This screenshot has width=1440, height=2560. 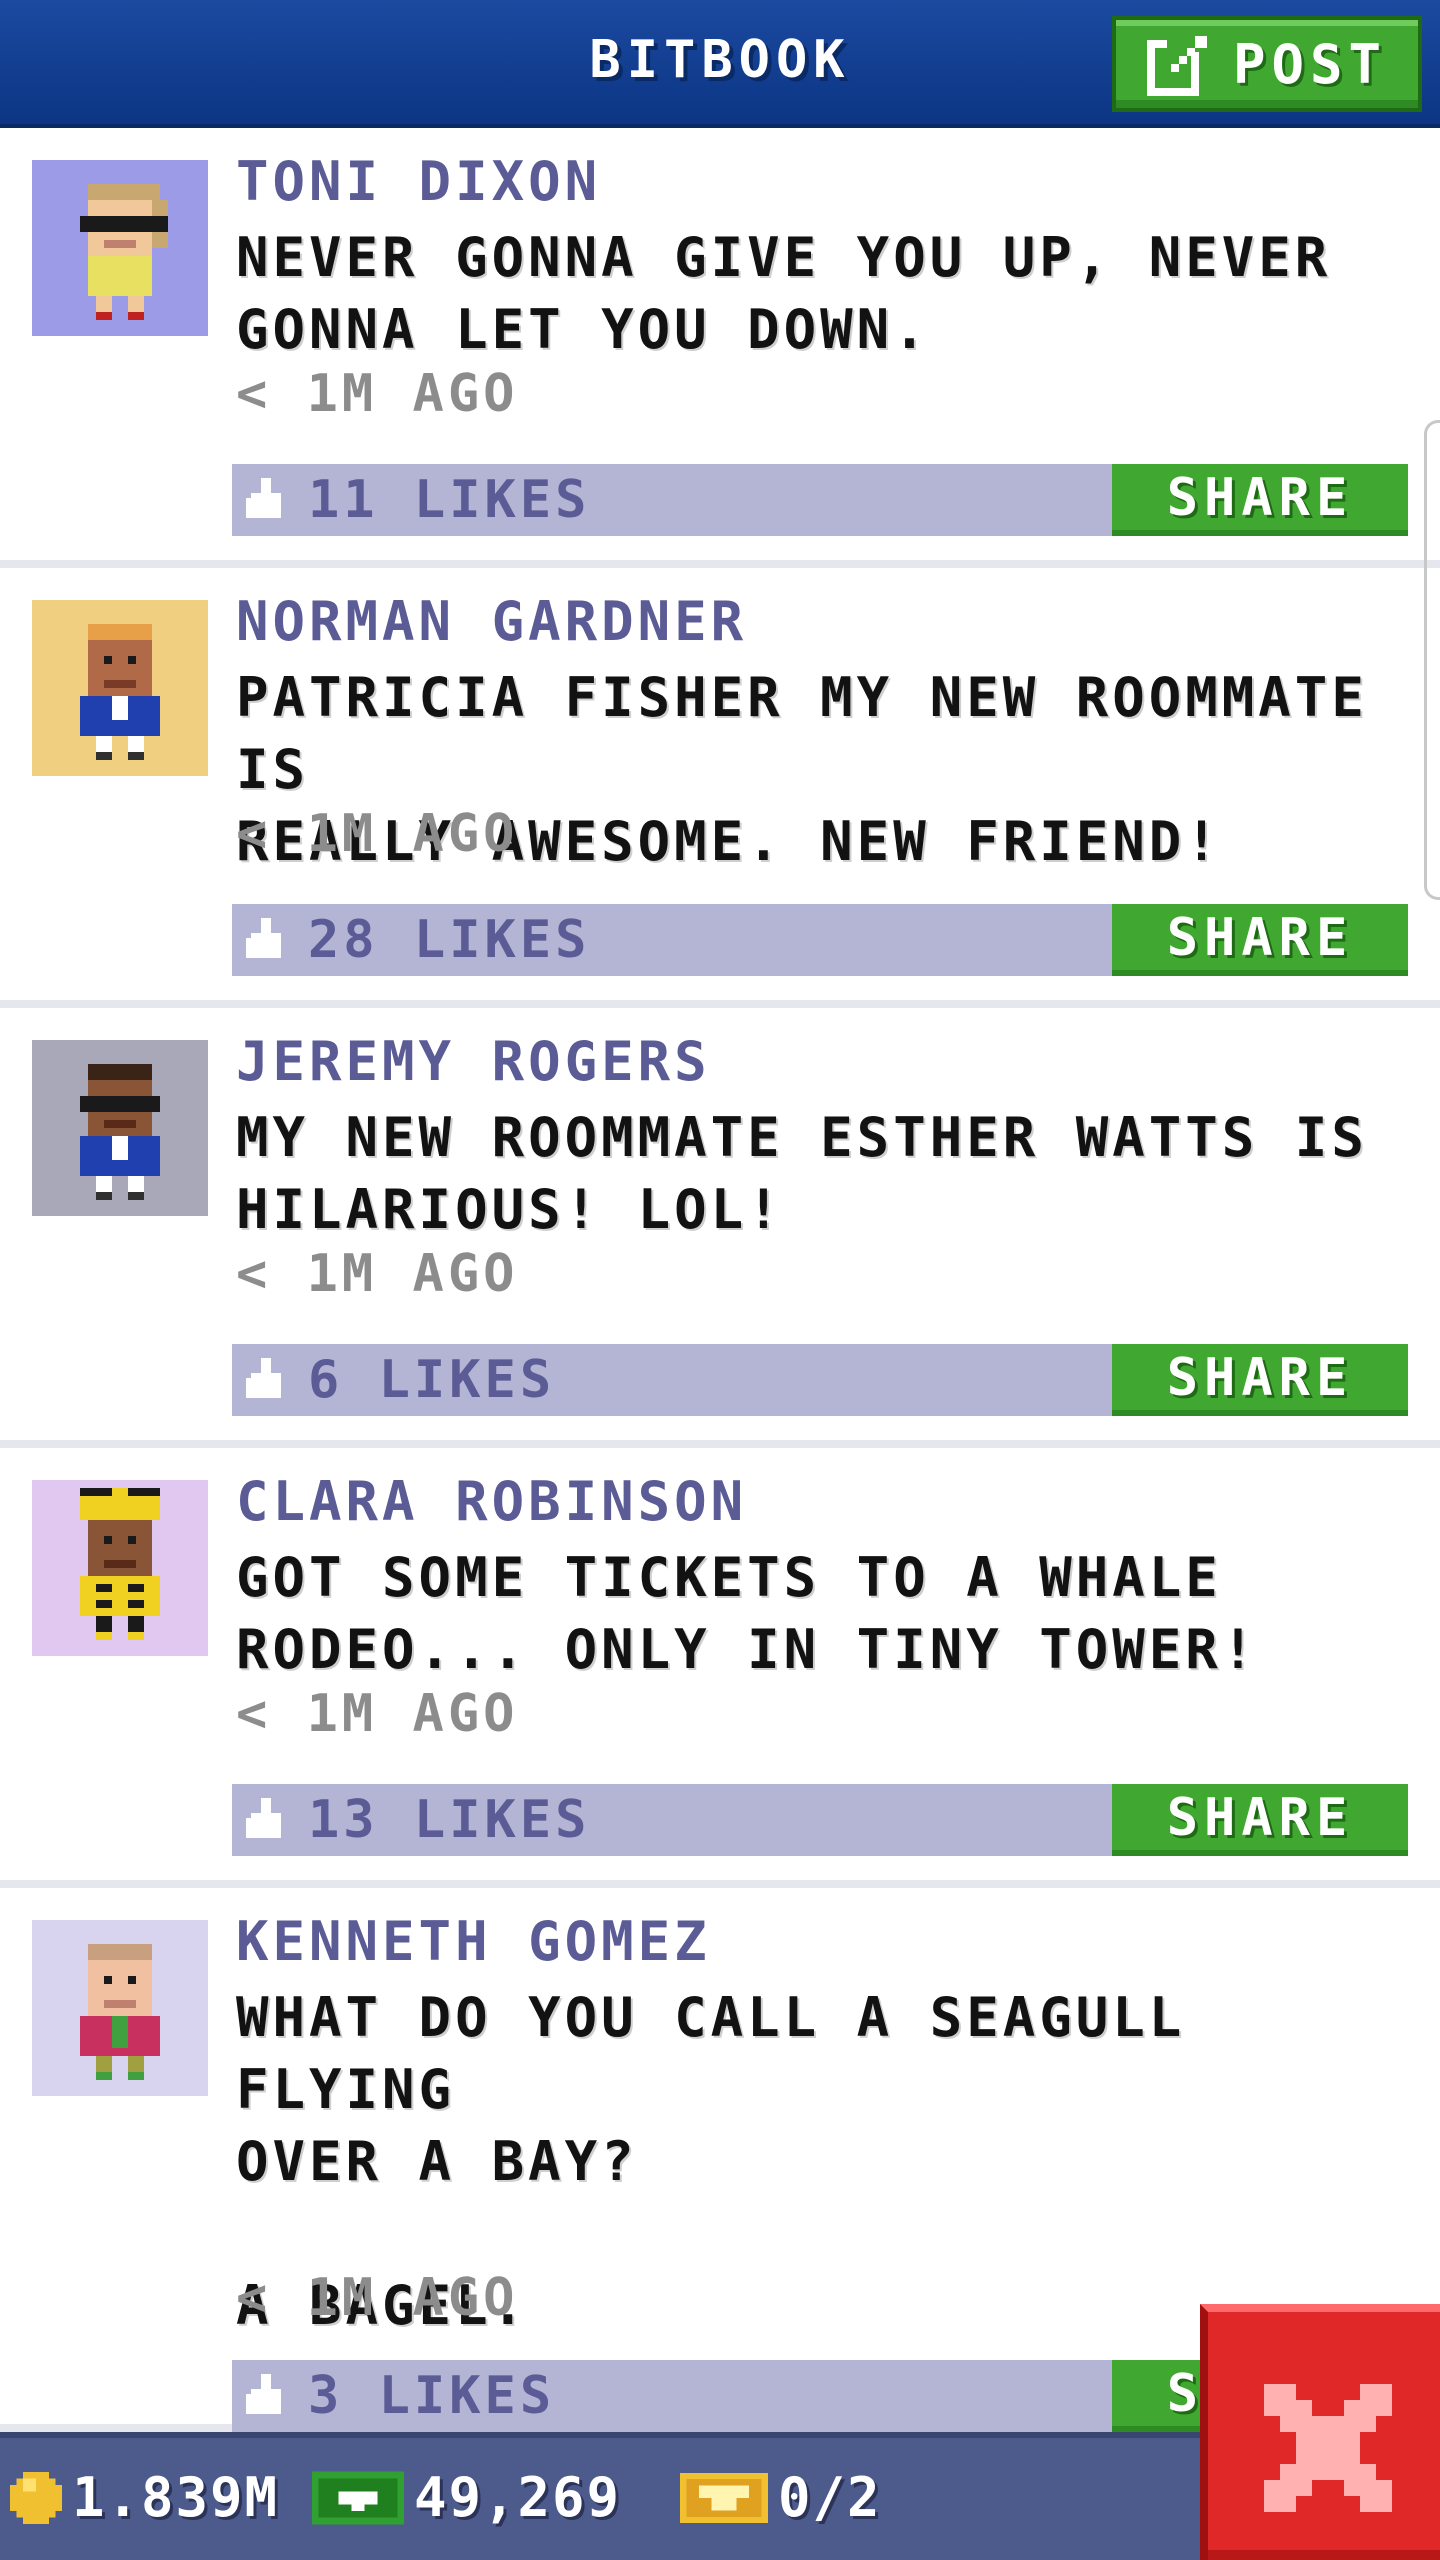 I want to click on coins-value: 1.839M, so click(x=176, y=2497).